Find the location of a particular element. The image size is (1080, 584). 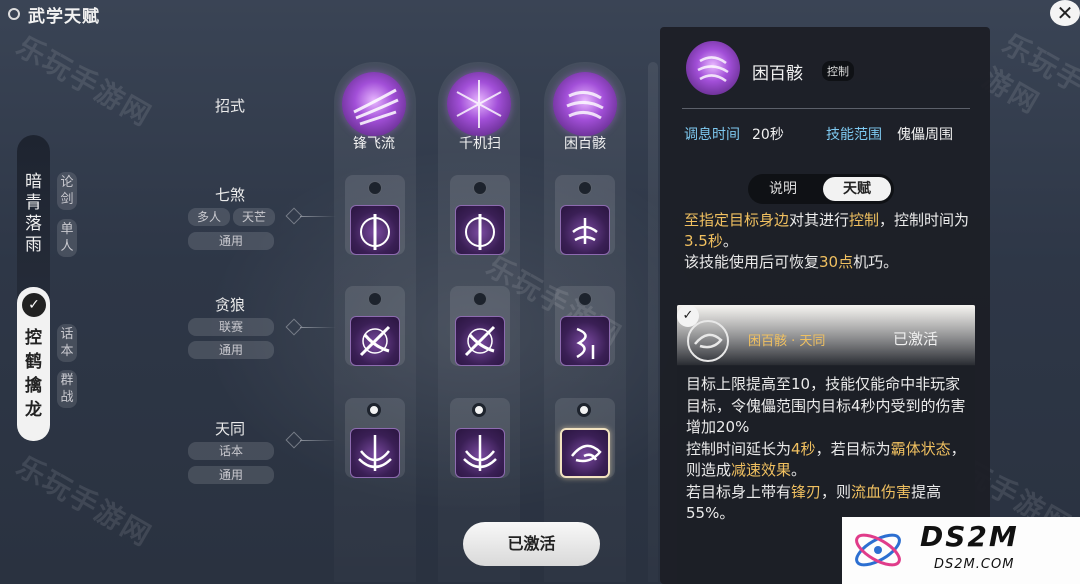

skill-column-partial is located at coordinates (653, 322).